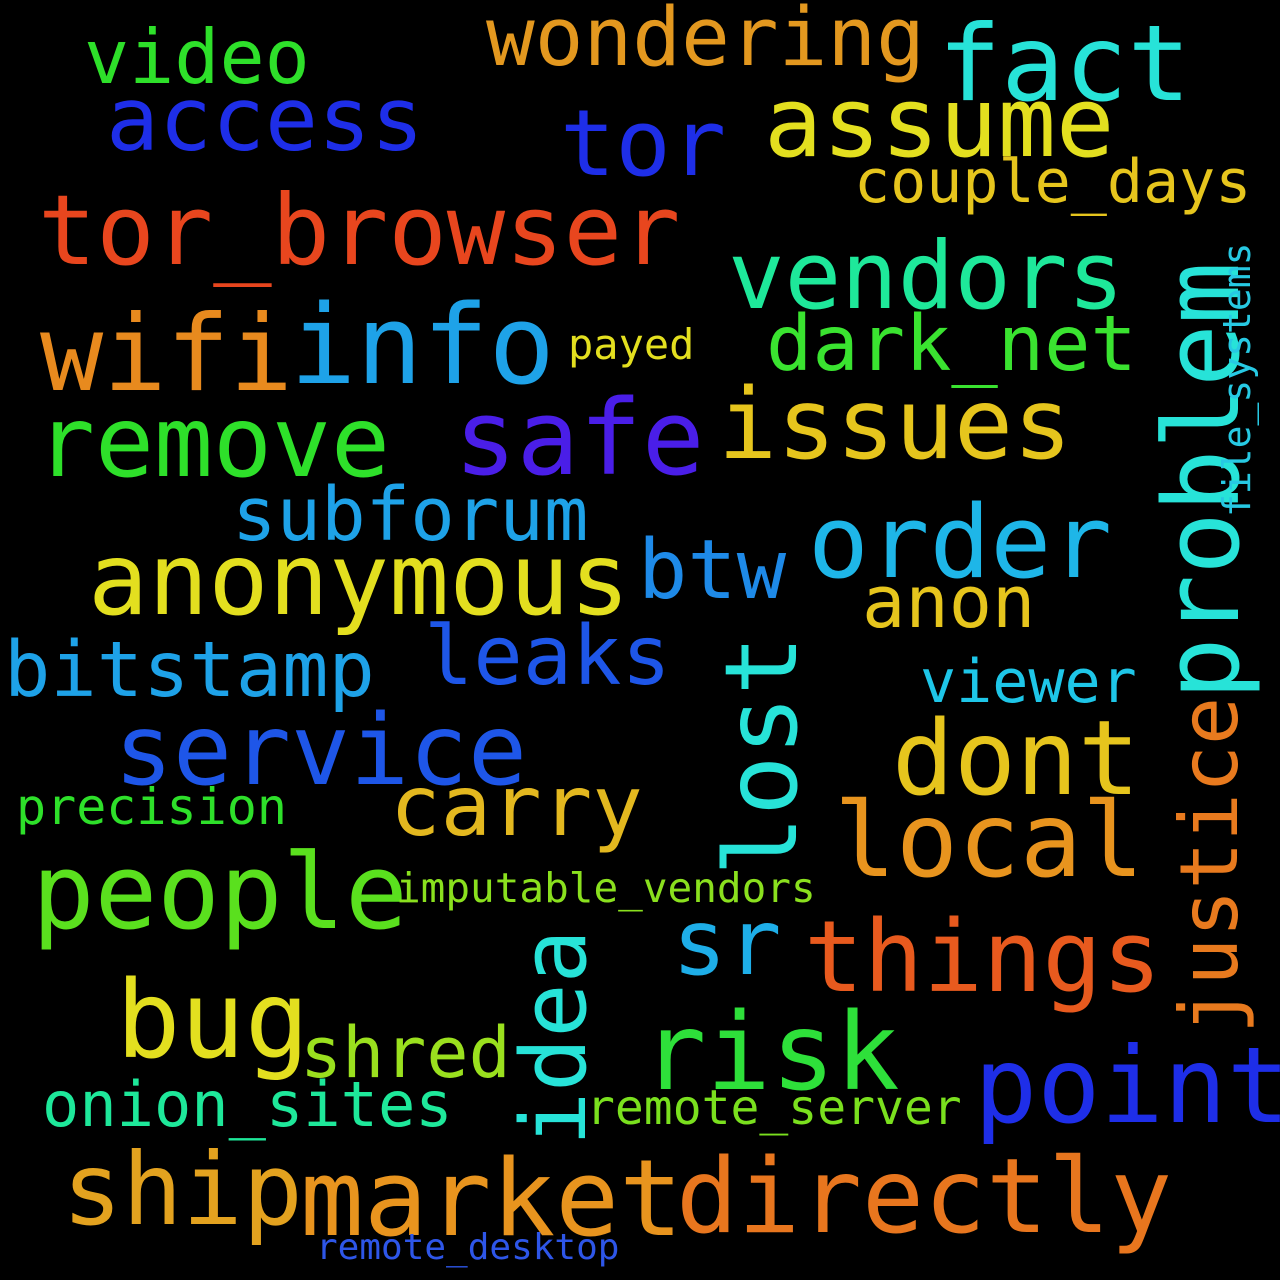 The image size is (1280, 1280). Describe the element at coordinates (213, 1021) in the screenshot. I see `word-bug: bug` at that location.